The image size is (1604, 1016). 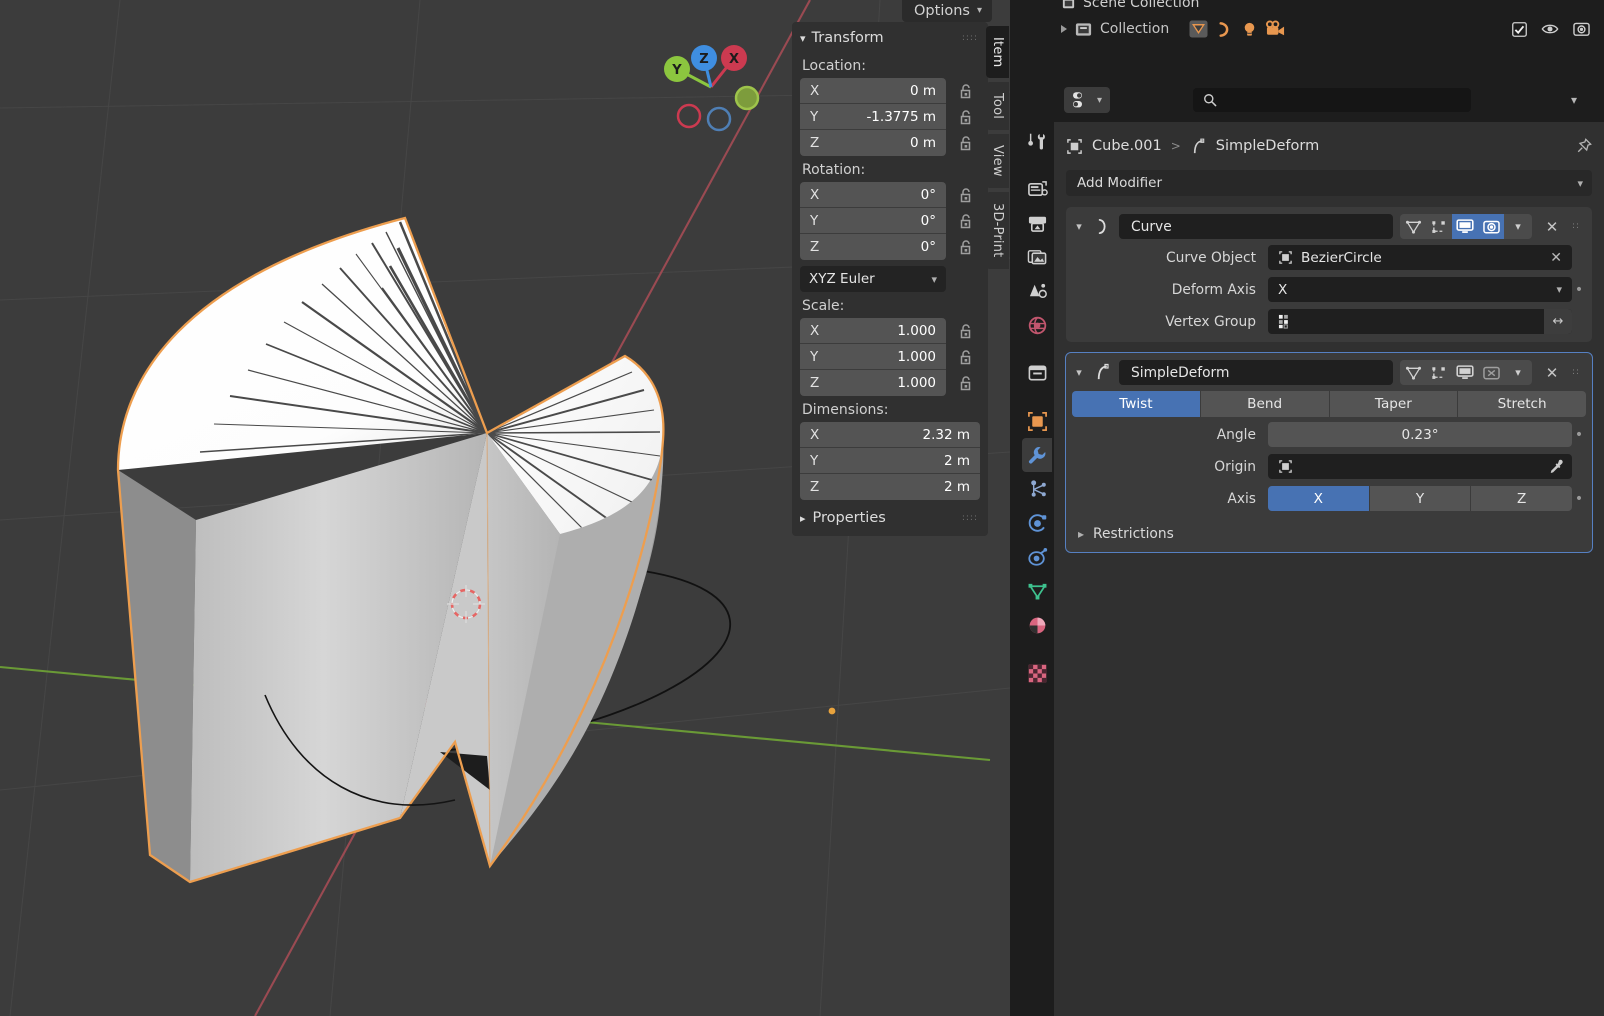 I want to click on properties-tab-object-data, so click(x=1037, y=591).